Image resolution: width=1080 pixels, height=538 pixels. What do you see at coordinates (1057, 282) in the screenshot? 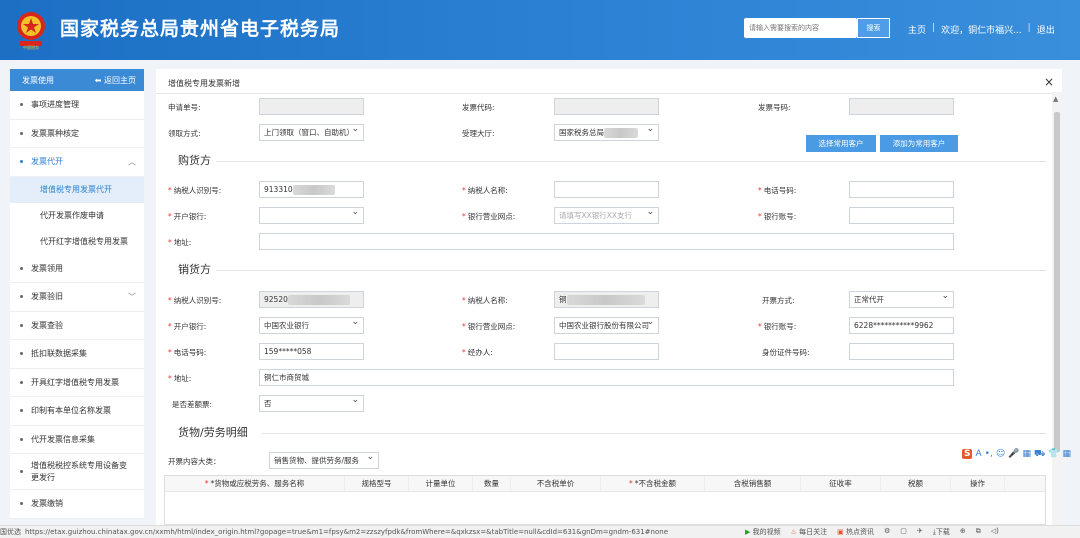
I see `scrollbar-thumb` at bounding box center [1057, 282].